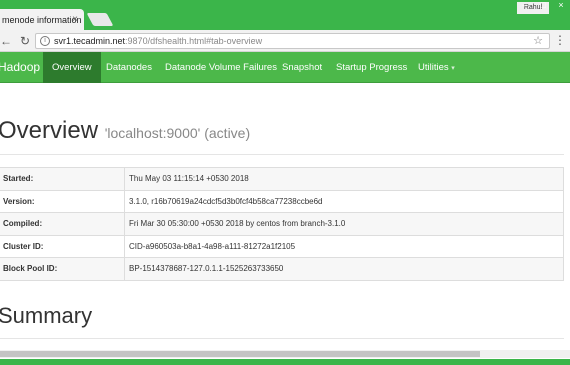 This screenshot has width=570, height=365. I want to click on nav-datanode-volume-failures: Datanode Volume Failures, so click(221, 67).